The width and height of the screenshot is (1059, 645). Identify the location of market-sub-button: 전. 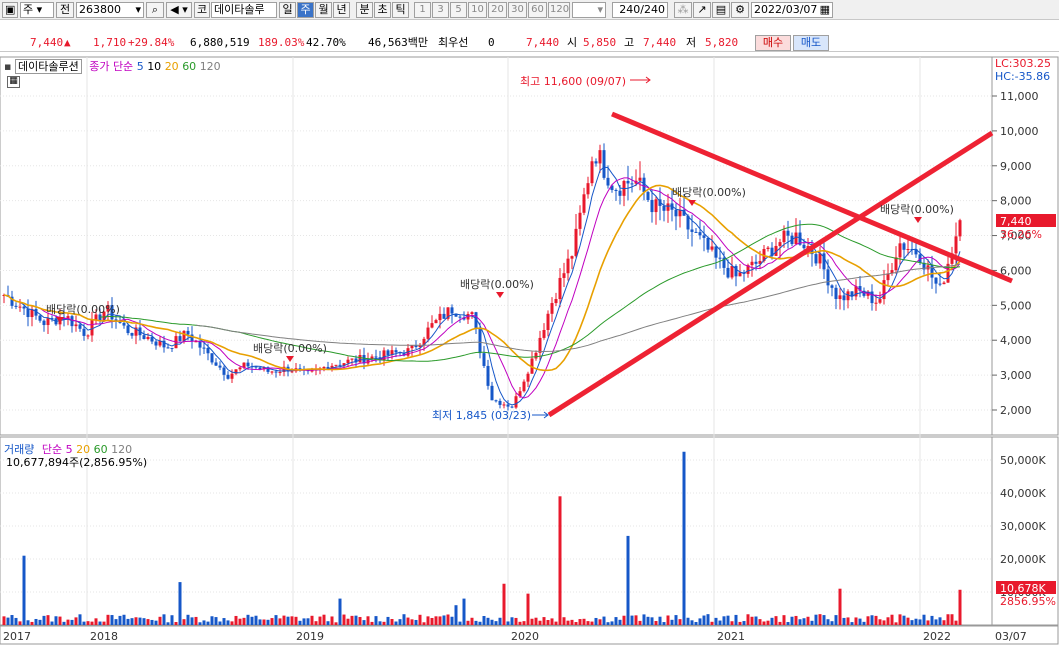
(65, 10).